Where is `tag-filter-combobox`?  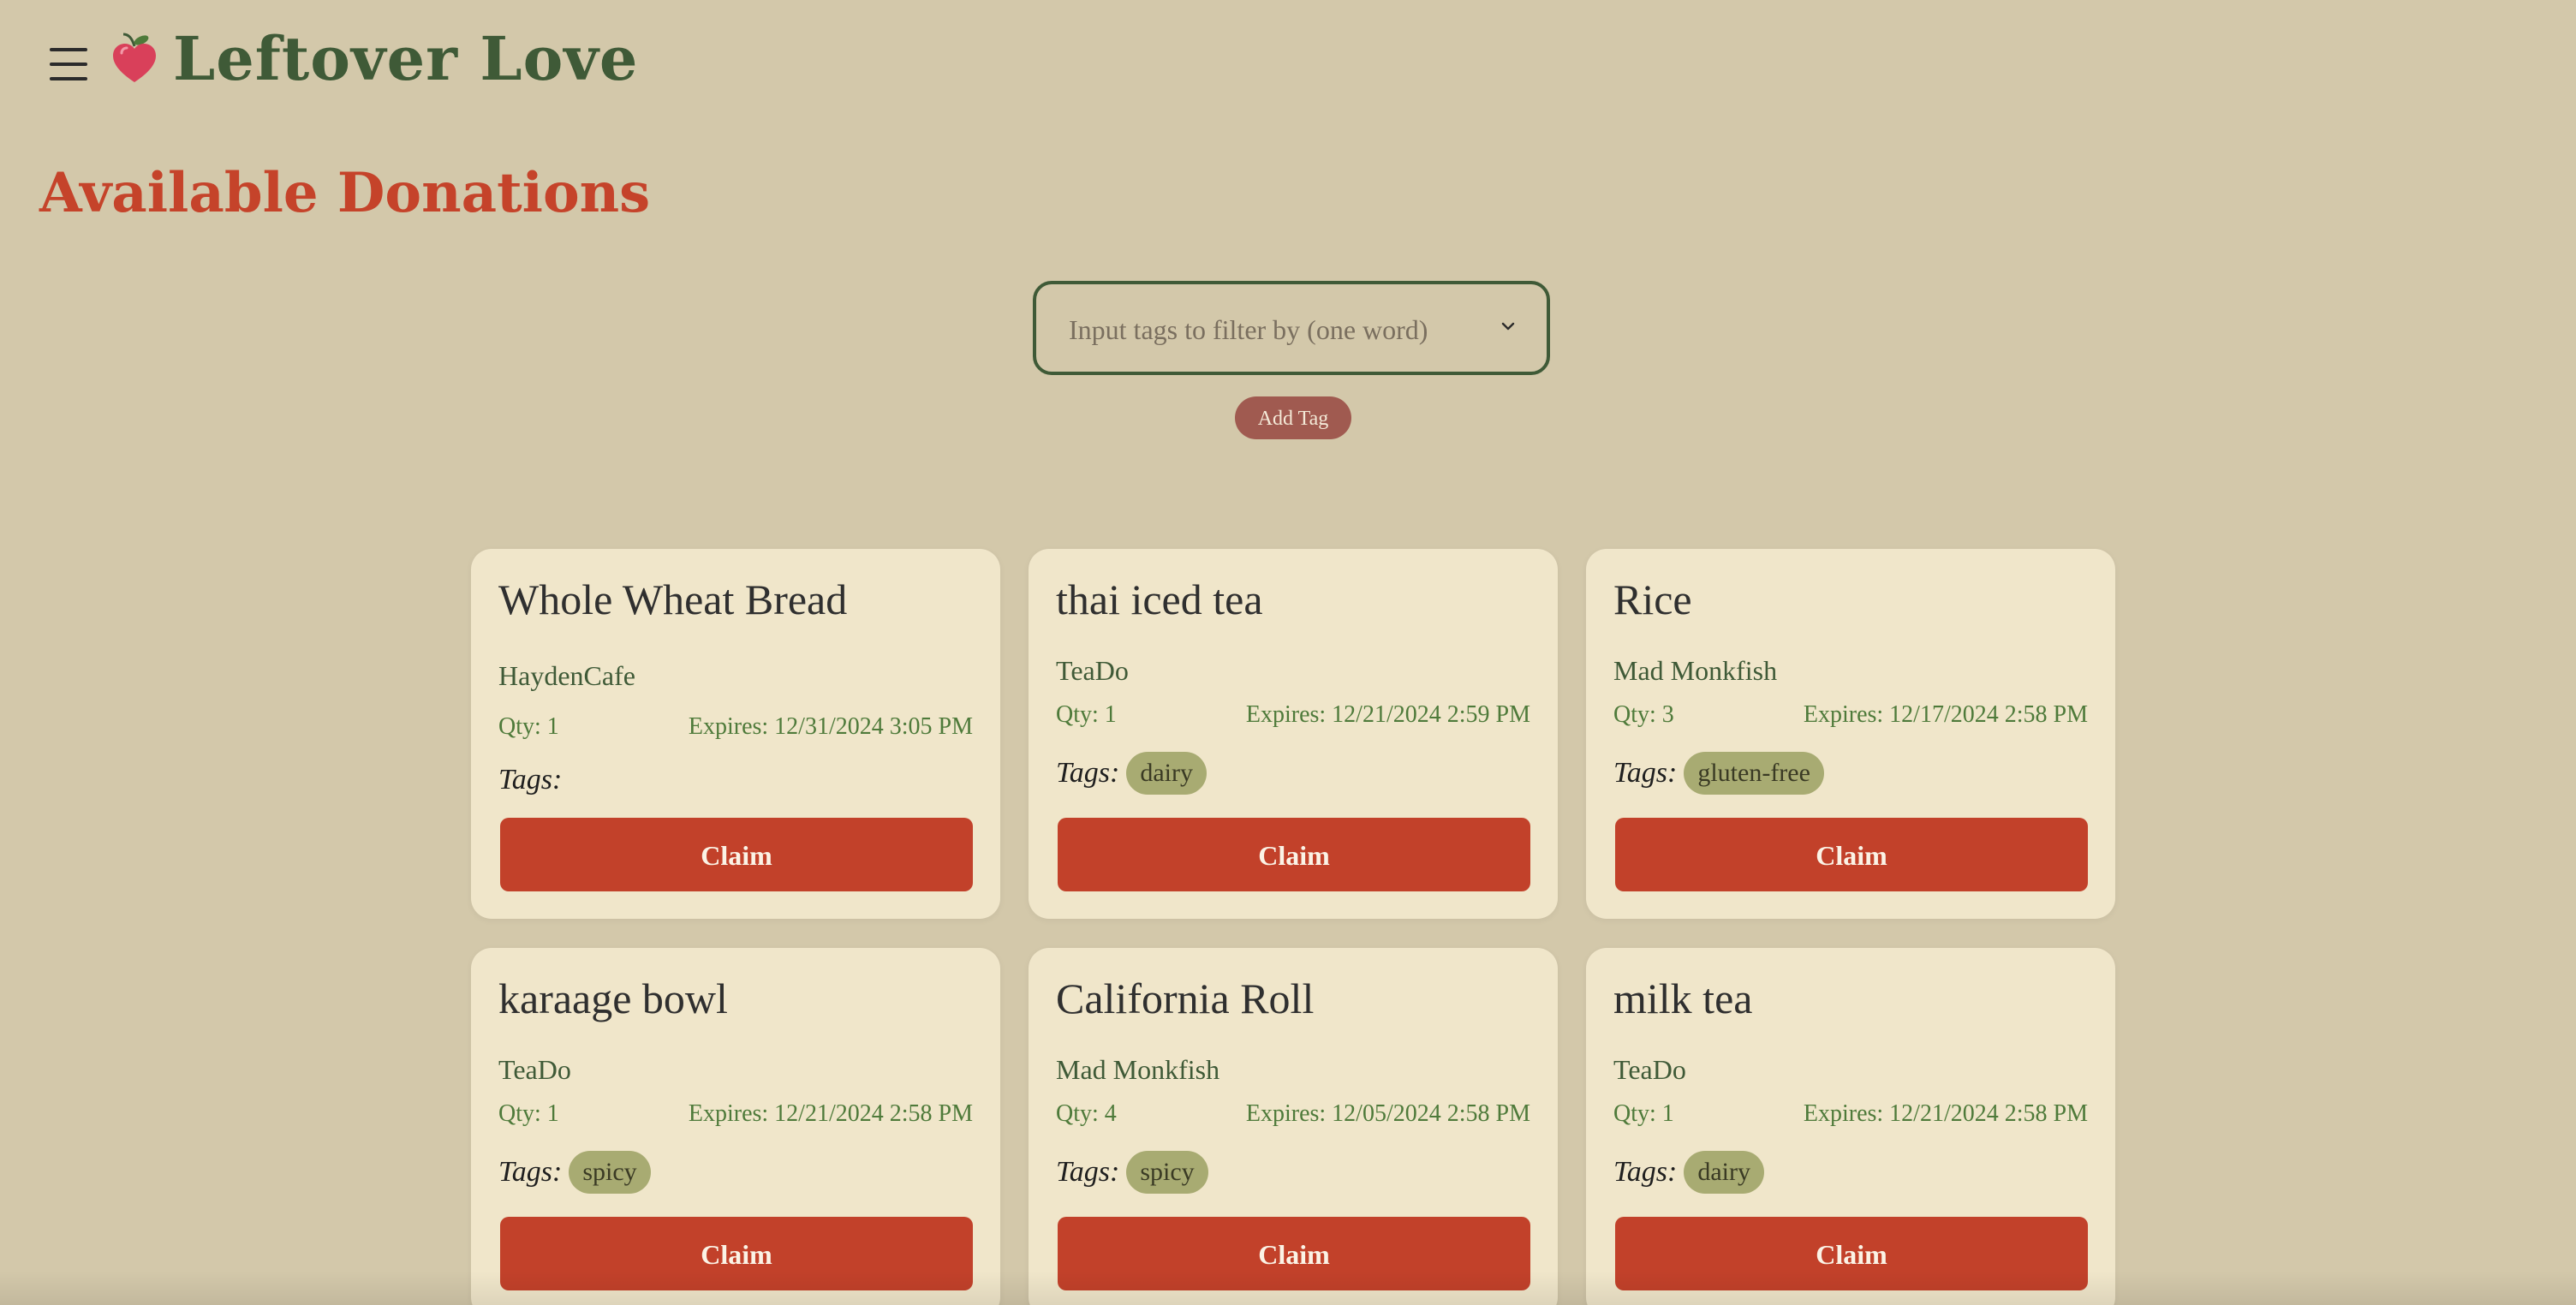
tag-filter-combobox is located at coordinates (1291, 328).